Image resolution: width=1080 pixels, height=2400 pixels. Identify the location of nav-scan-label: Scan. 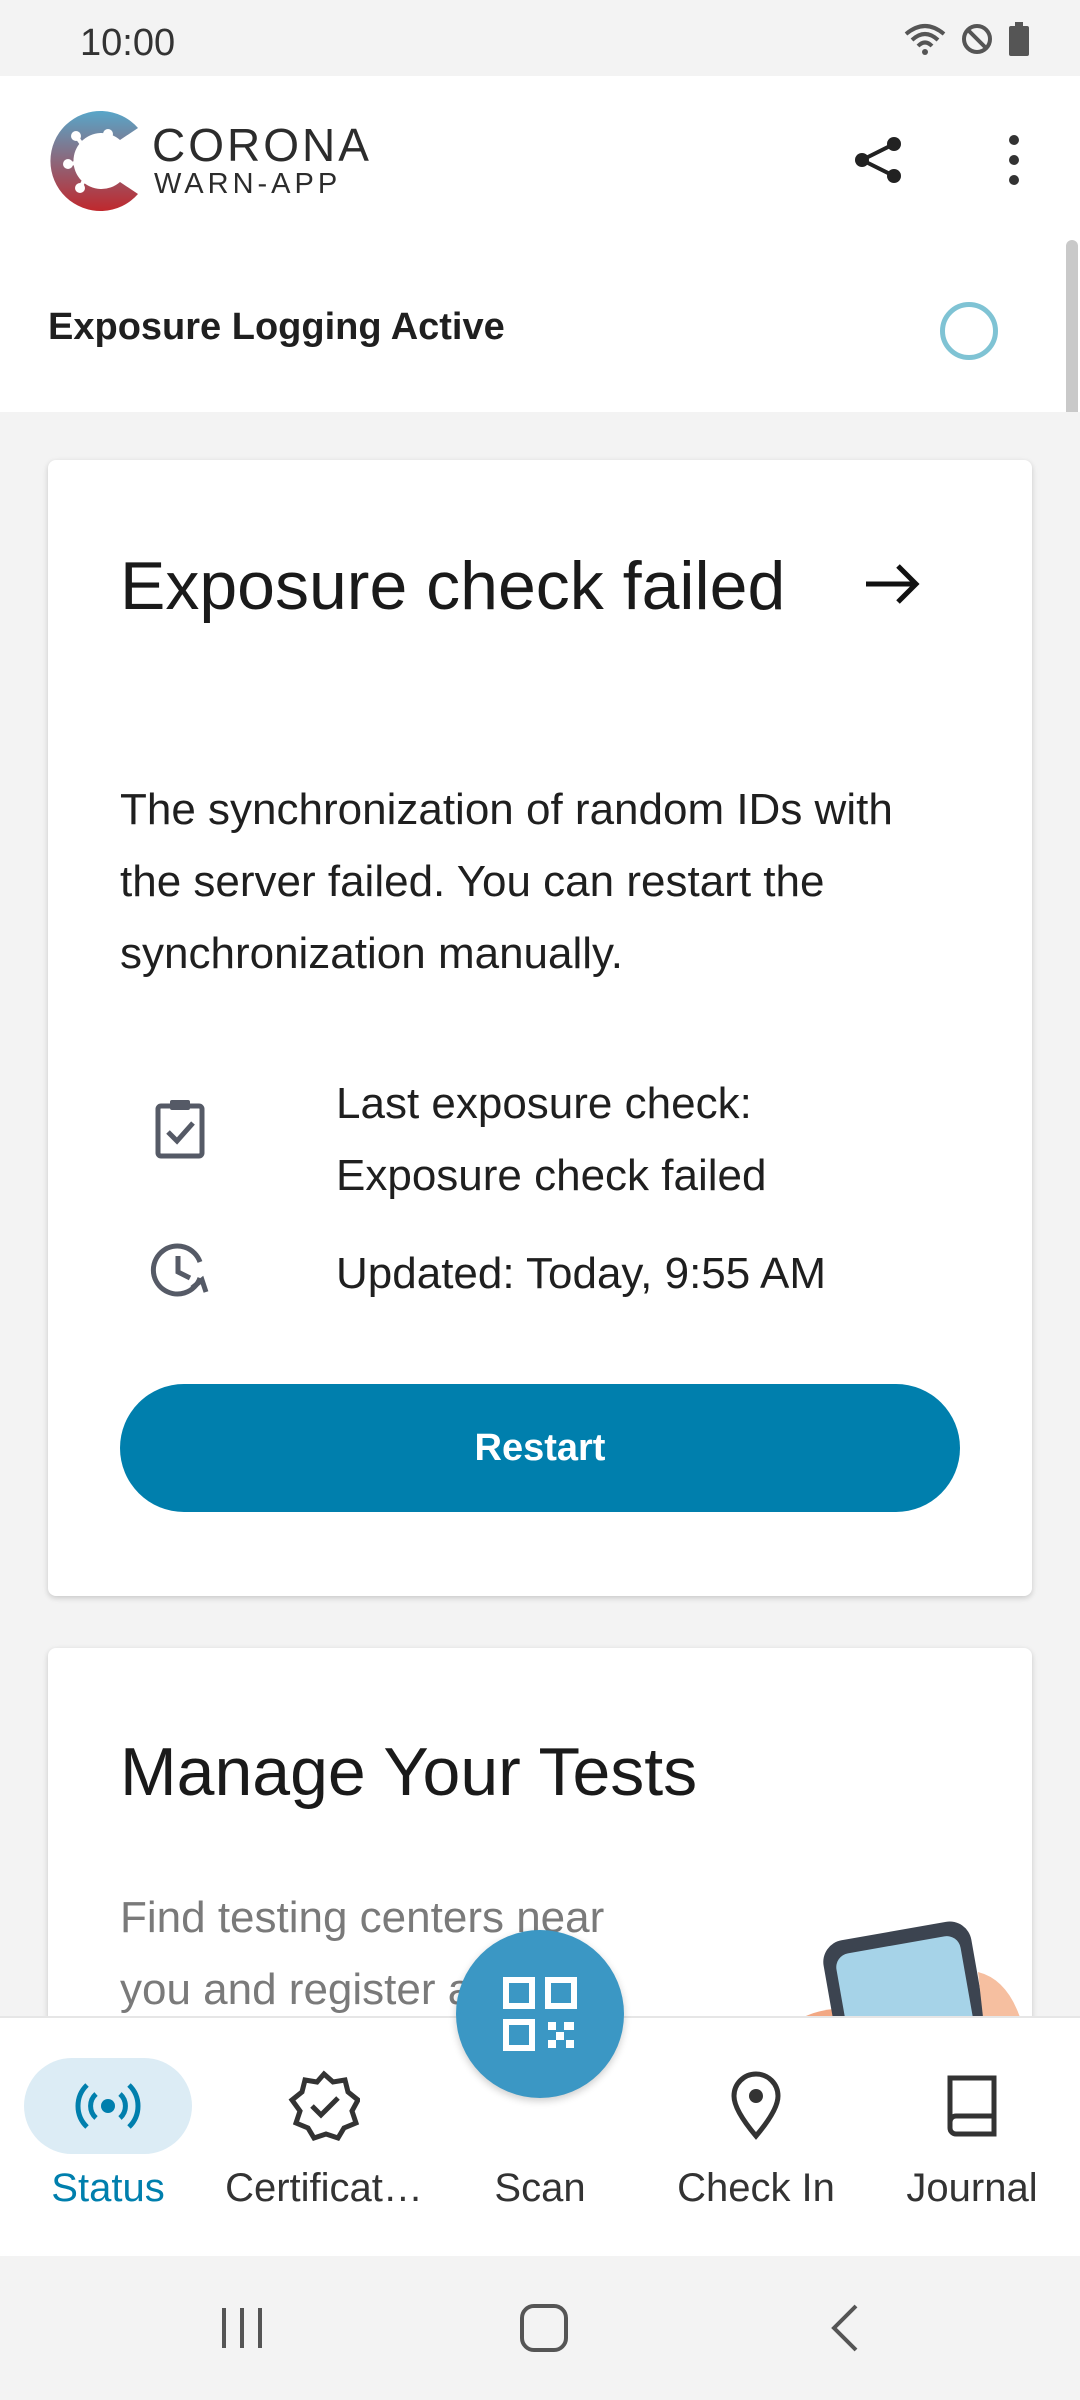
(540, 2188).